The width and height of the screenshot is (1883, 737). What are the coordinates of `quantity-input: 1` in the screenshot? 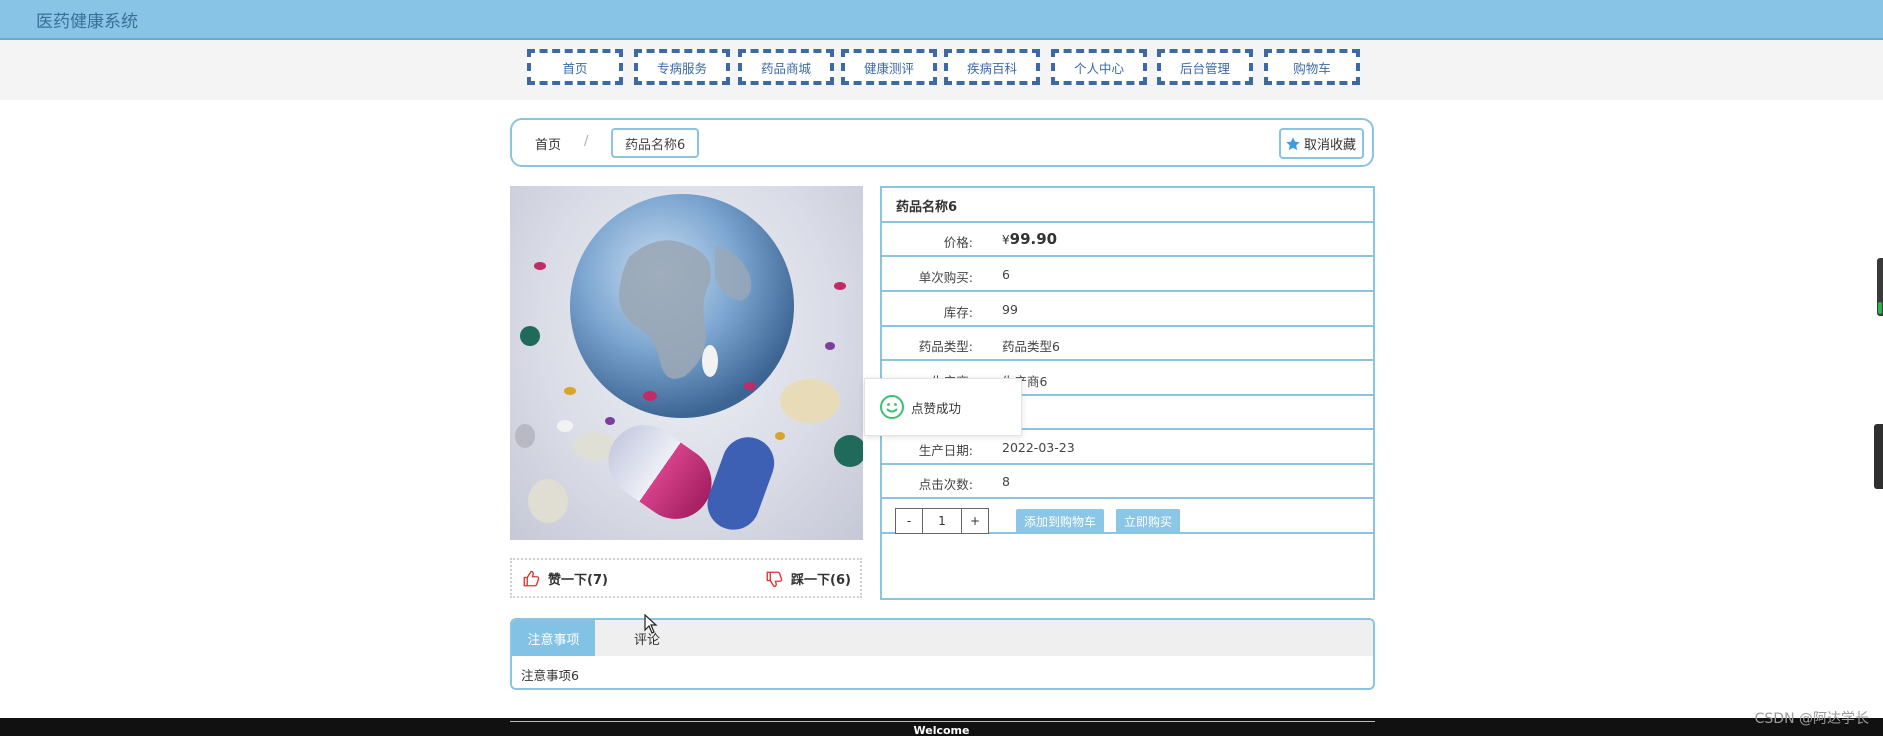 It's located at (942, 521).